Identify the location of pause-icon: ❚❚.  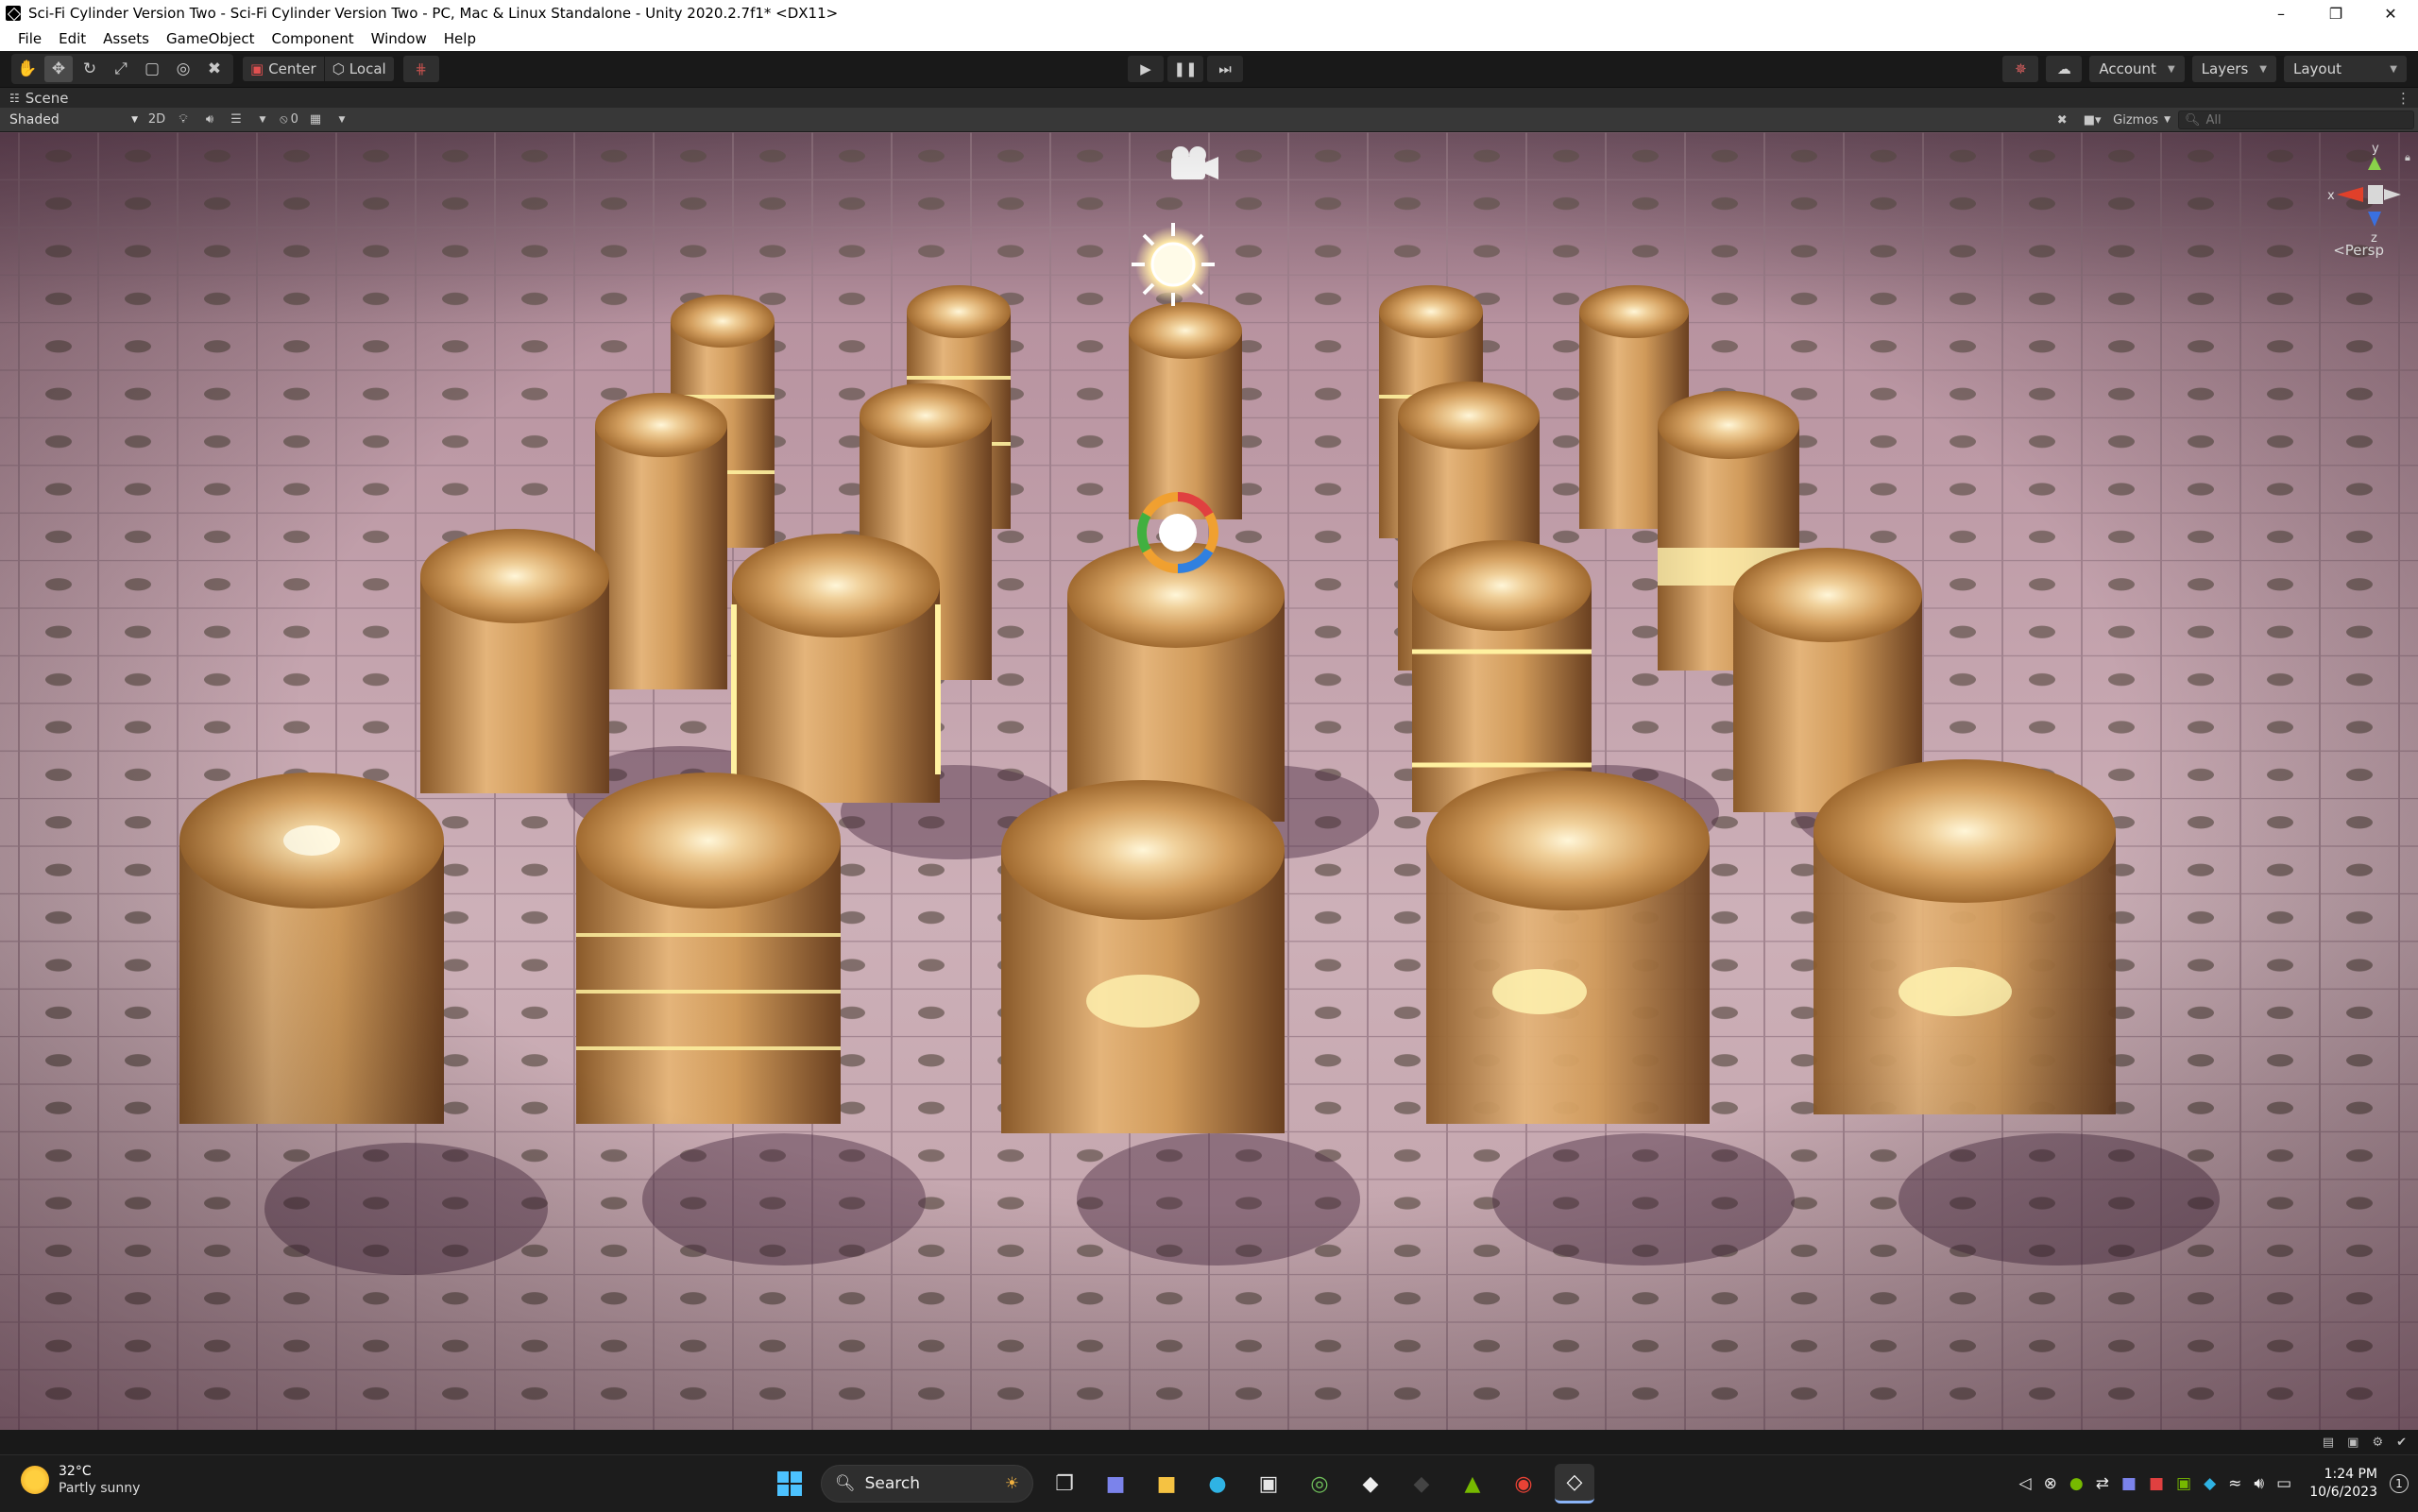
(1185, 68).